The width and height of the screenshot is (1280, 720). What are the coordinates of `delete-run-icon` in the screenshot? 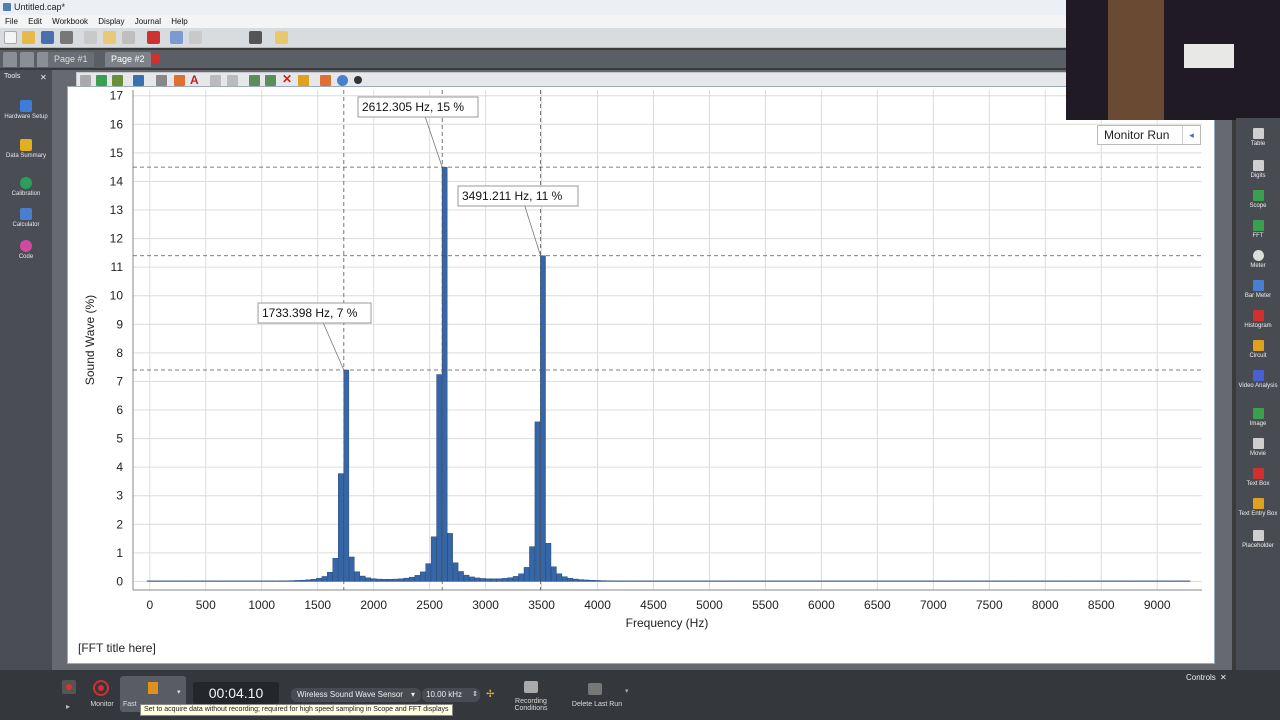 It's located at (595, 689).